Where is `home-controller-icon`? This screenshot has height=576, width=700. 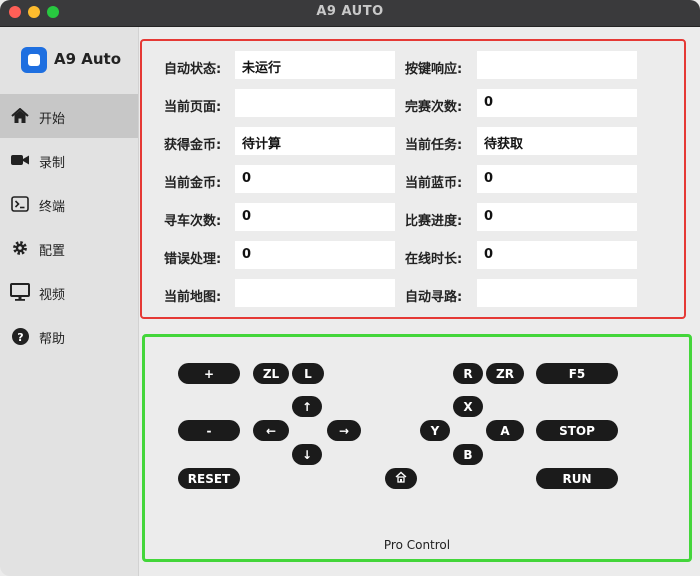
home-controller-icon is located at coordinates (401, 478).